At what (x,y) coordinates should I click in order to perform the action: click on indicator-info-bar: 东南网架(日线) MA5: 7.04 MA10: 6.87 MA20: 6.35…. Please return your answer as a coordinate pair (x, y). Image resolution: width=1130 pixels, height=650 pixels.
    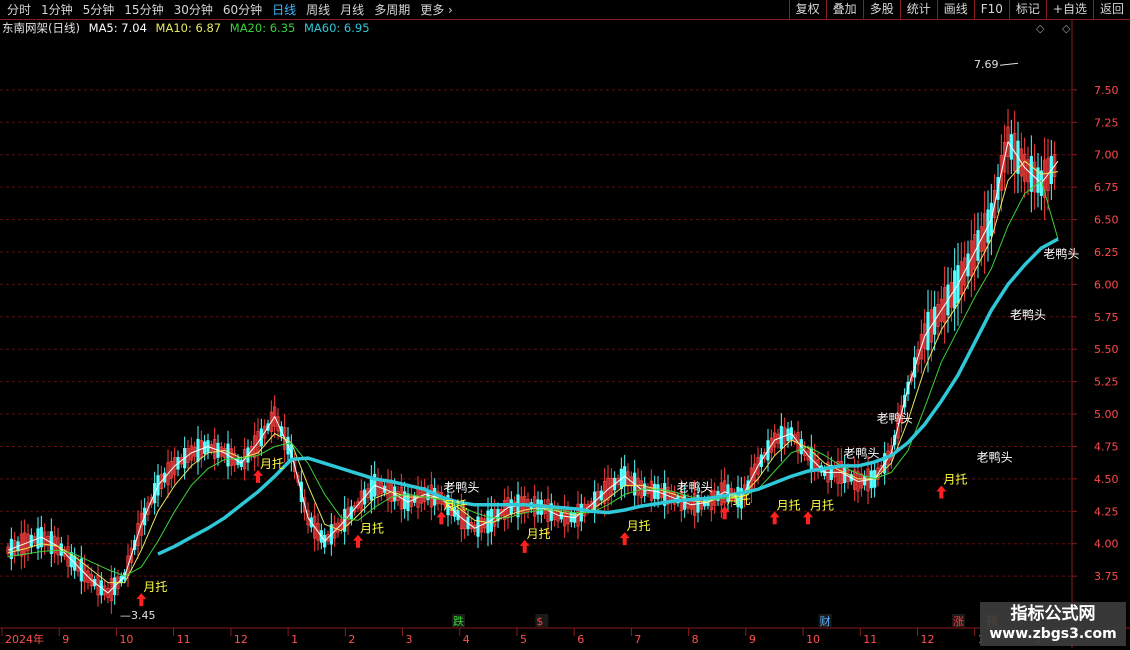
    Looking at the image, I should click on (188, 28).